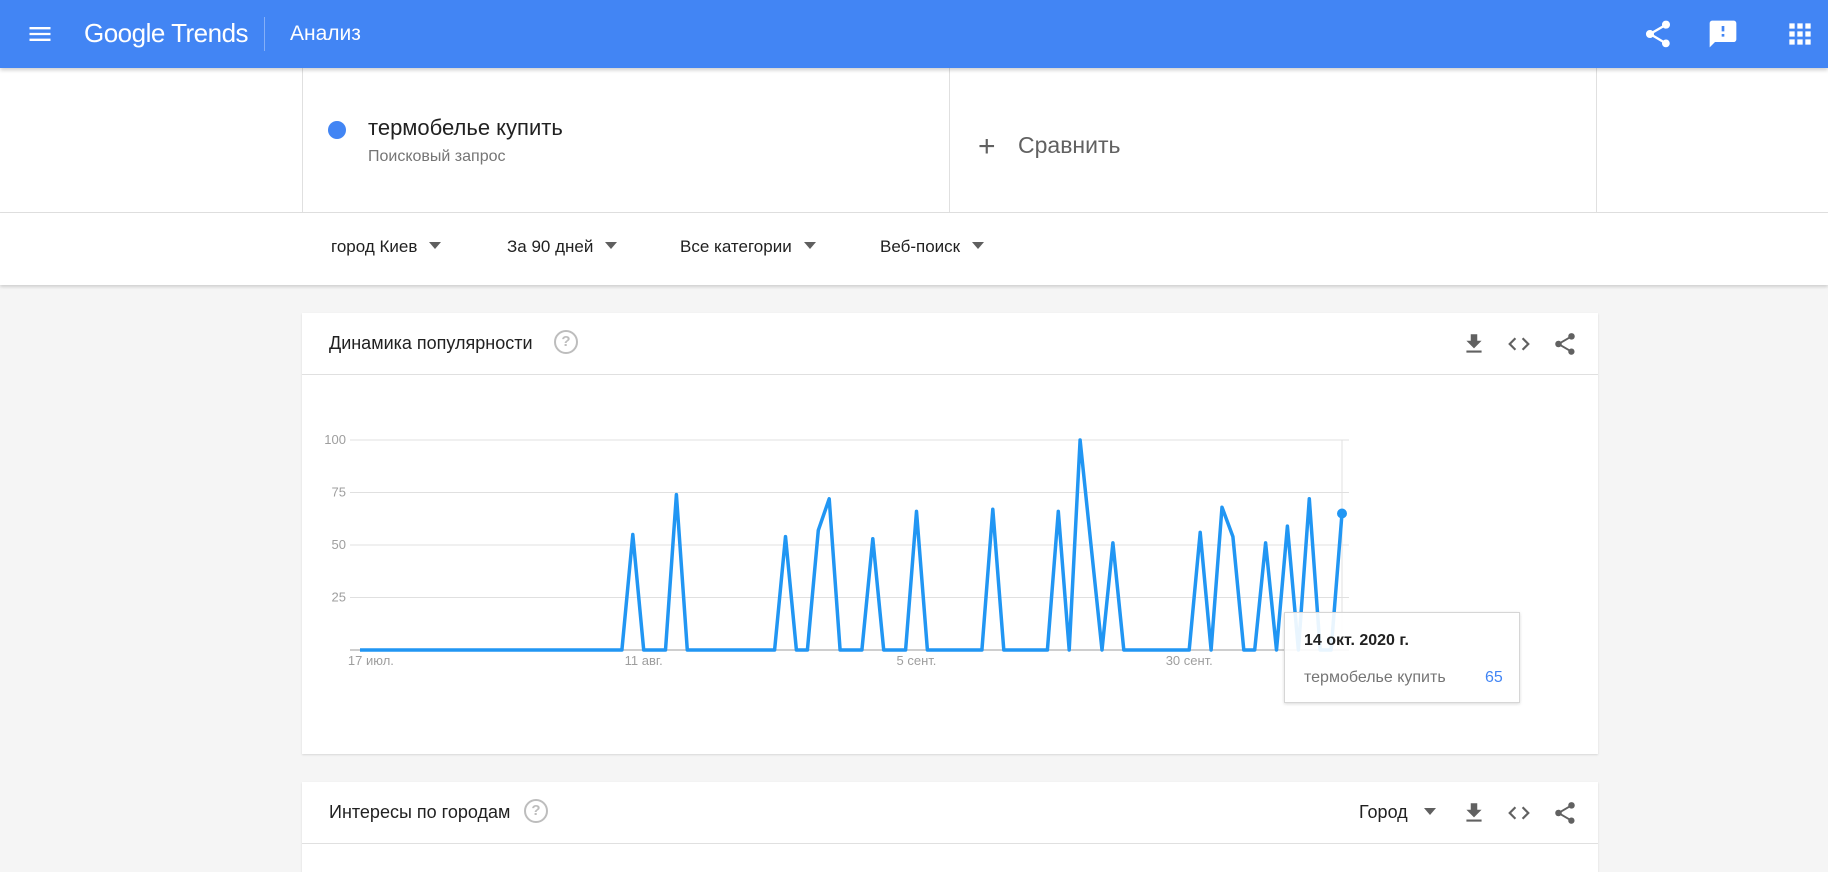 The height and width of the screenshot is (872, 1828). Describe the element at coordinates (550, 246) in the screenshot. I see `period-filter-label: За 90 дней` at that location.